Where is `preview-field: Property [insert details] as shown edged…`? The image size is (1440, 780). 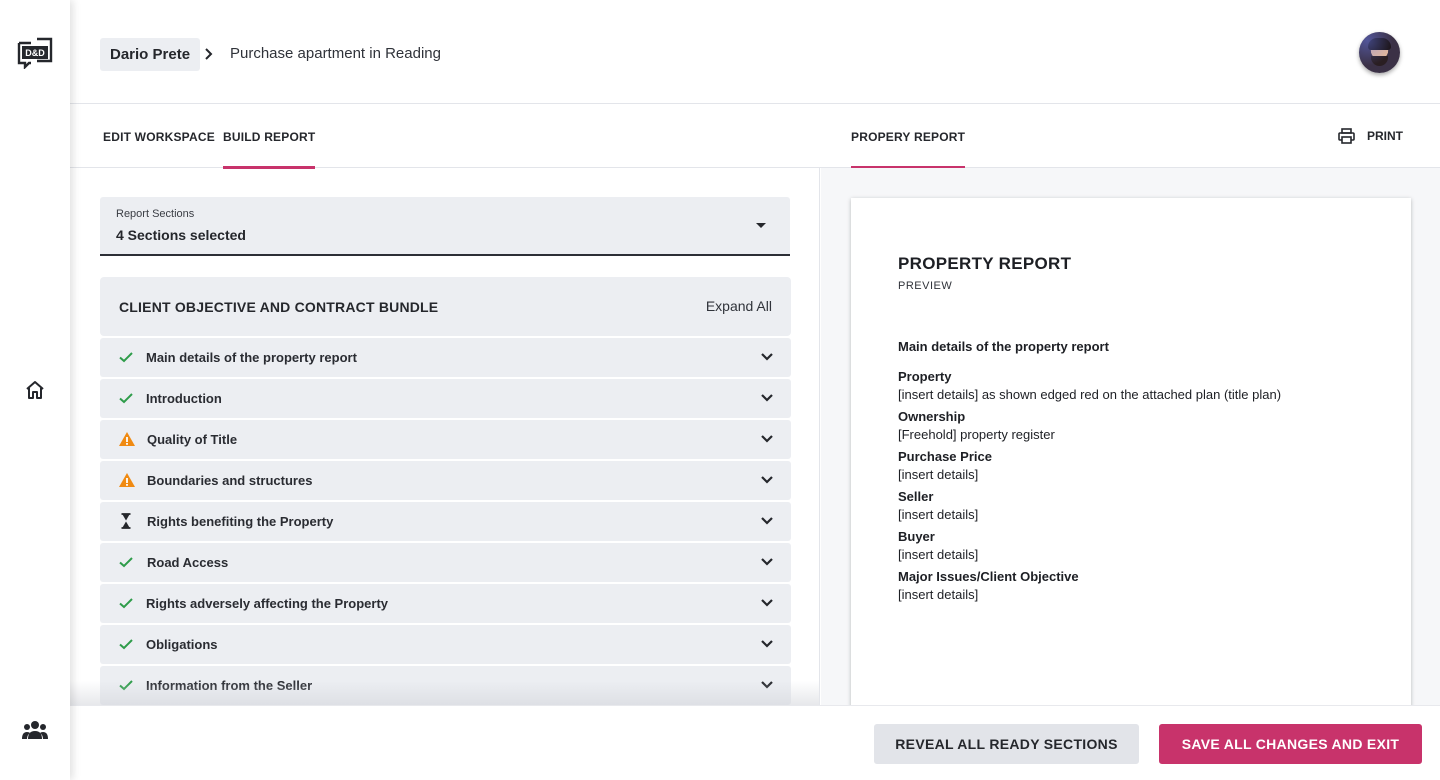 preview-field: Property [insert details] as shown edged… is located at coordinates (1138, 386).